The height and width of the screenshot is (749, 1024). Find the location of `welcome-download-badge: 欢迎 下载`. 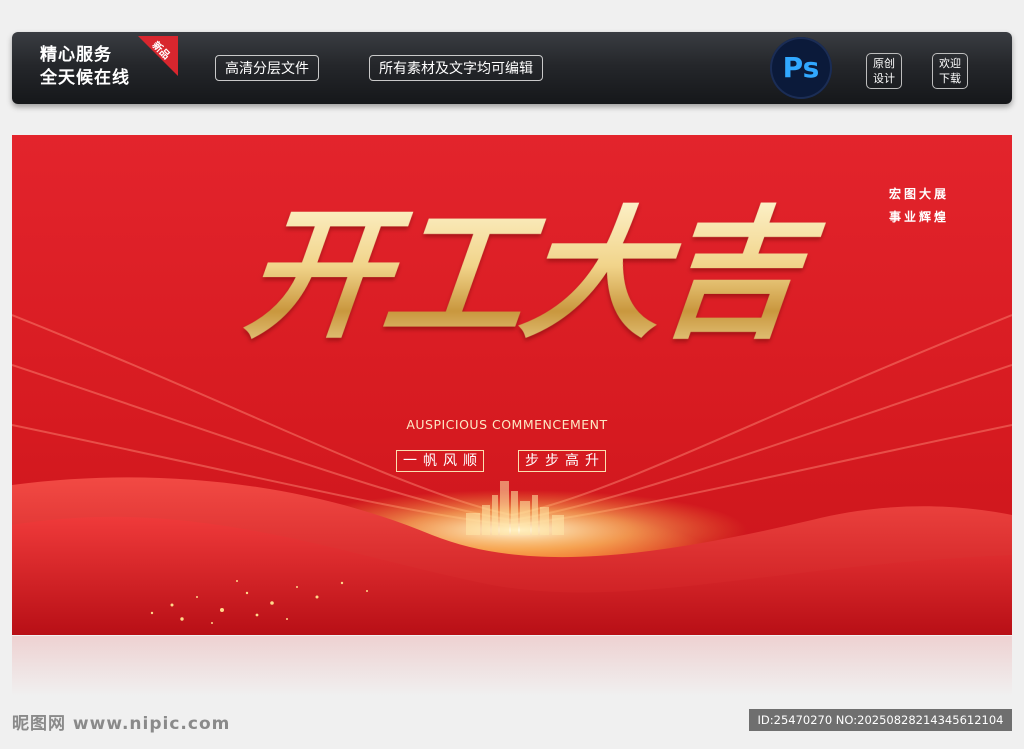

welcome-download-badge: 欢迎 下载 is located at coordinates (950, 71).